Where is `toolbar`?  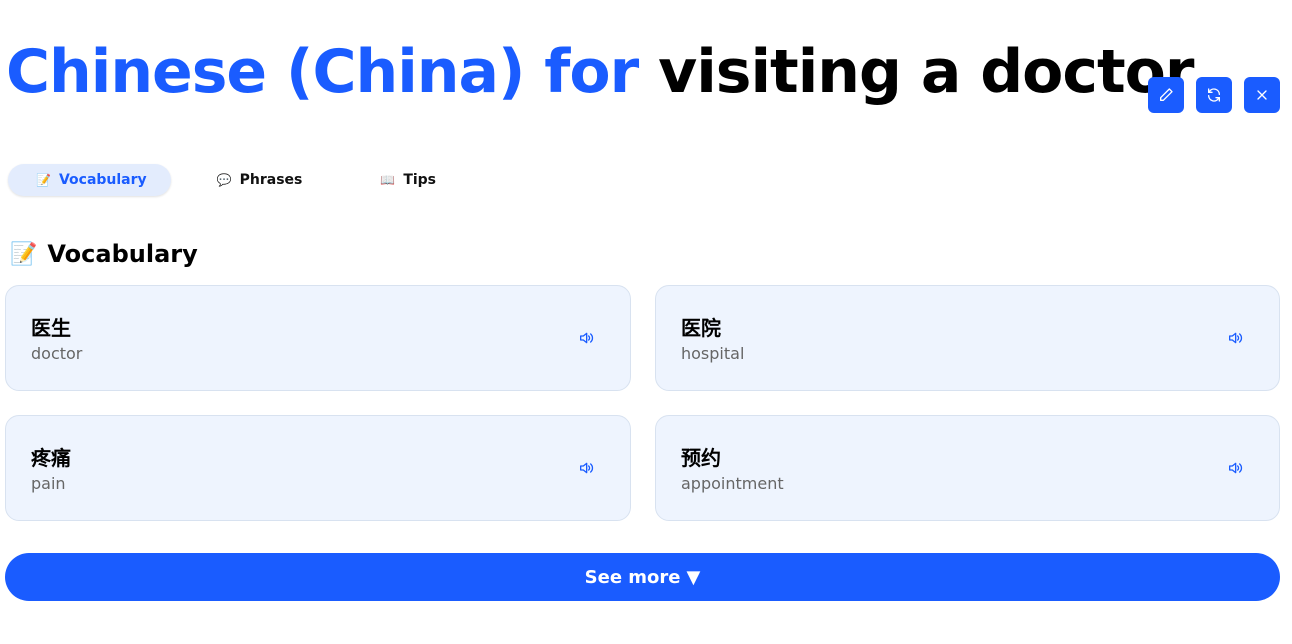 toolbar is located at coordinates (1214, 95).